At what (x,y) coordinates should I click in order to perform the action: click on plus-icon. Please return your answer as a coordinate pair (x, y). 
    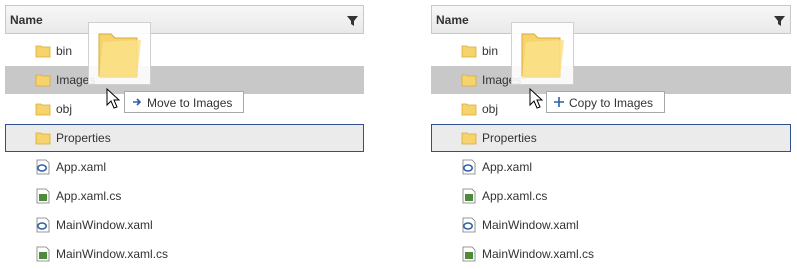
    Looking at the image, I should click on (559, 102).